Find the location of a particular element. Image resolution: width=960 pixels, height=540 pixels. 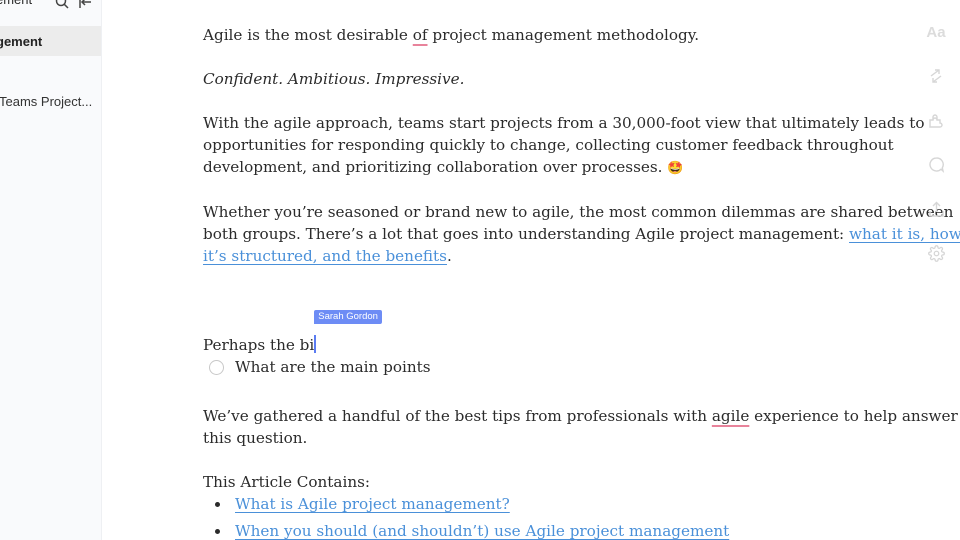

paragraph-perhaps: Perhaps the bi Sarah Gordon is located at coordinates (292, 333).